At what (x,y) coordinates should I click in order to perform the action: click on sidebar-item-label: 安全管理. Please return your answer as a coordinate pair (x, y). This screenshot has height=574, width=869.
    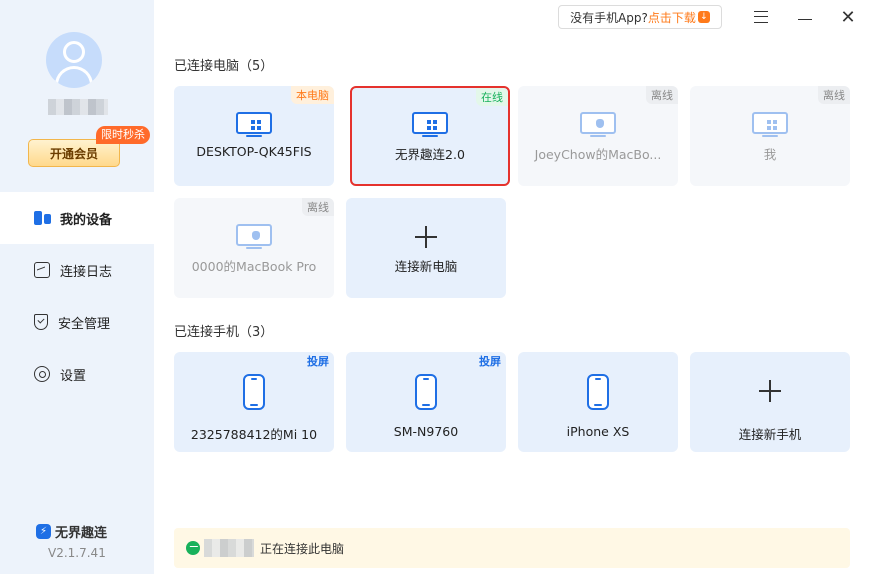
    Looking at the image, I should click on (84, 324).